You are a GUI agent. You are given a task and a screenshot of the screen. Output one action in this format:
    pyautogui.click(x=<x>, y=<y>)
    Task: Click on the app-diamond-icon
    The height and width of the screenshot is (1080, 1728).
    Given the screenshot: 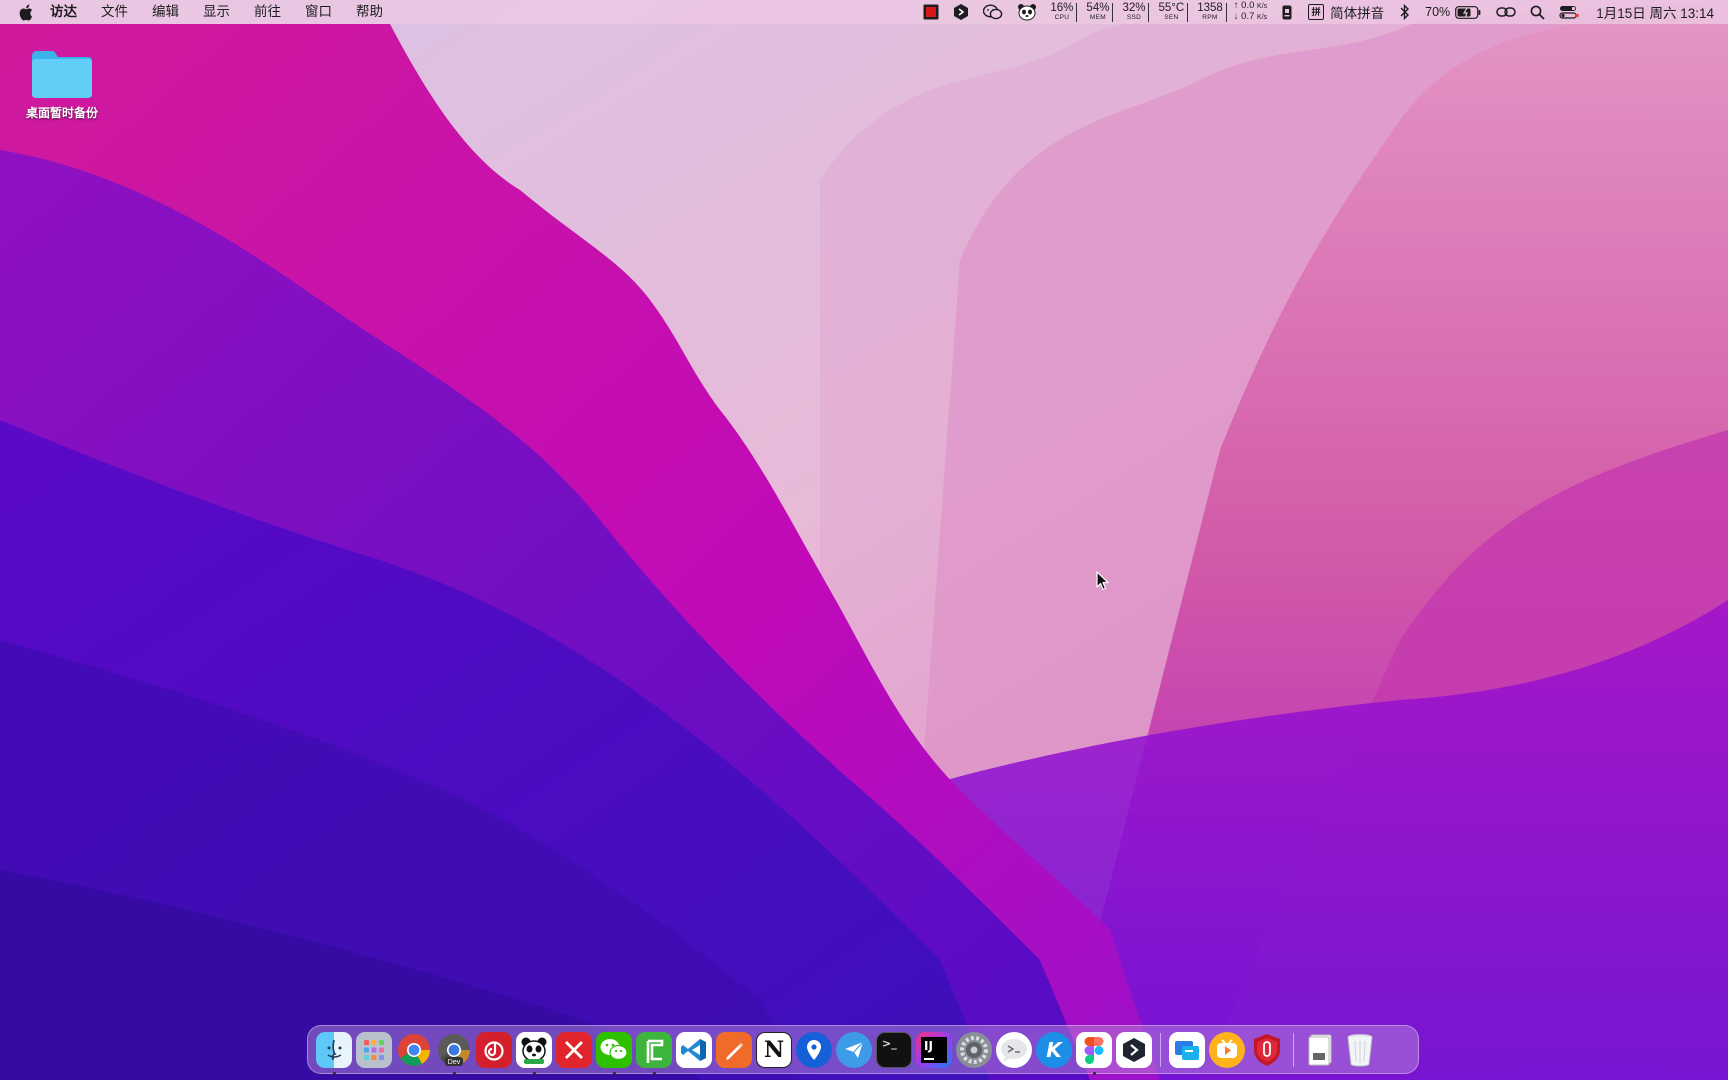 What is the action you would take?
    pyautogui.click(x=961, y=12)
    